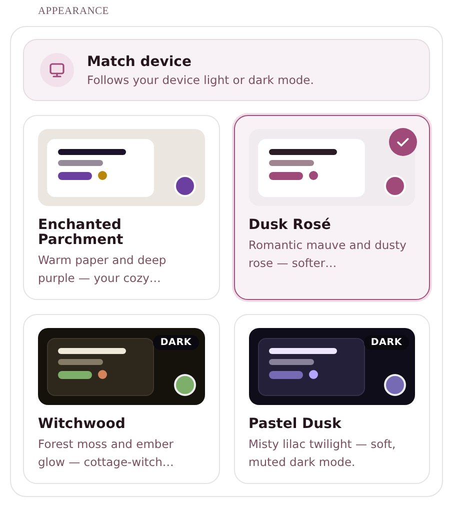 The height and width of the screenshot is (521, 450). What do you see at coordinates (81, 233) in the screenshot?
I see `theme-name: Enchanted Parchment` at bounding box center [81, 233].